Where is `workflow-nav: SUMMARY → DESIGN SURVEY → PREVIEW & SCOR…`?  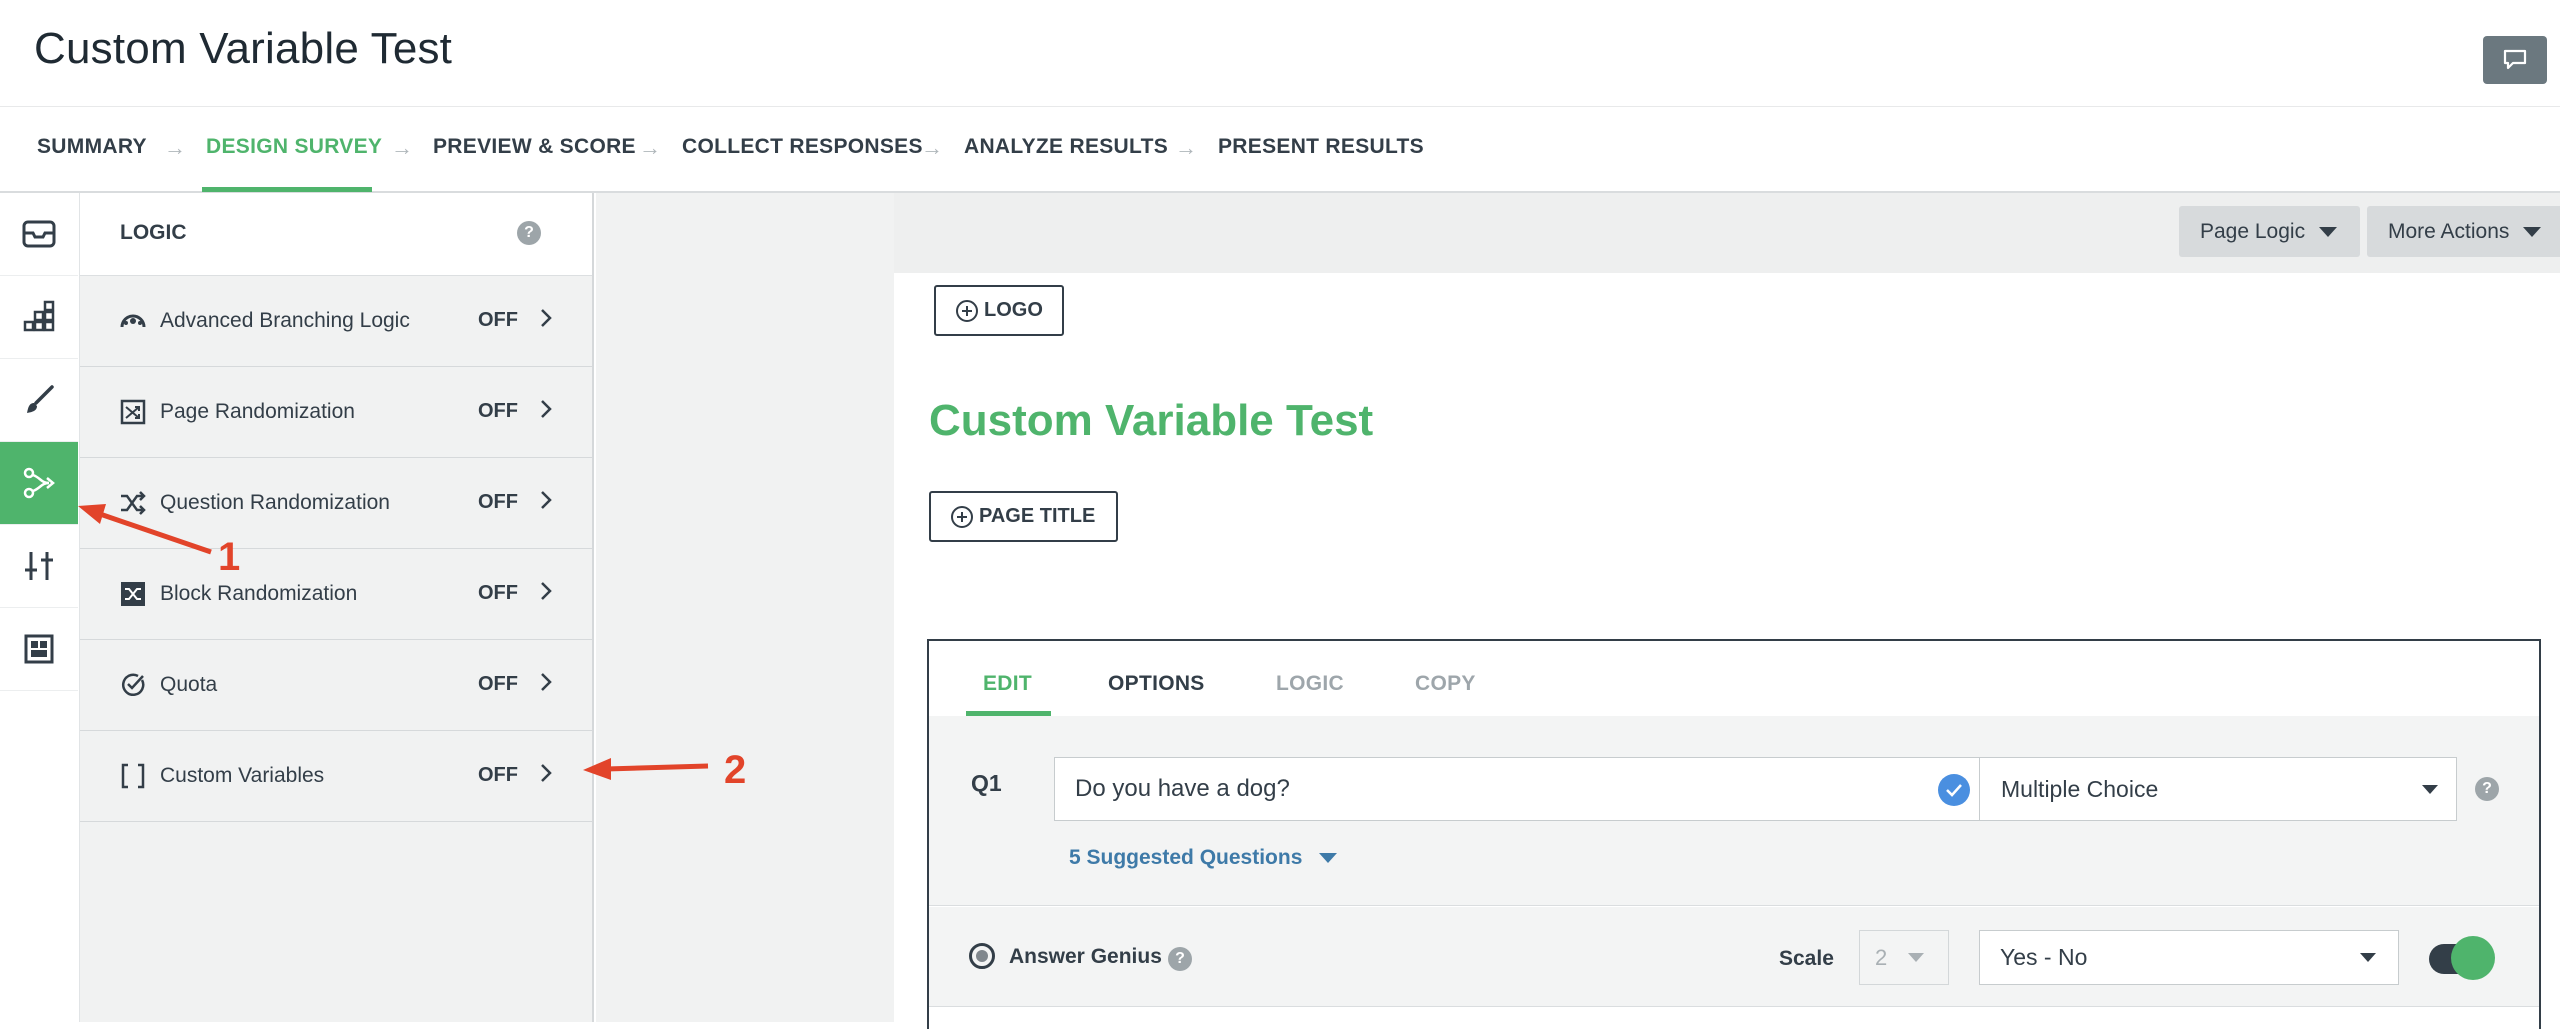 workflow-nav: SUMMARY → DESIGN SURVEY → PREVIEW & SCOR… is located at coordinates (1280, 150).